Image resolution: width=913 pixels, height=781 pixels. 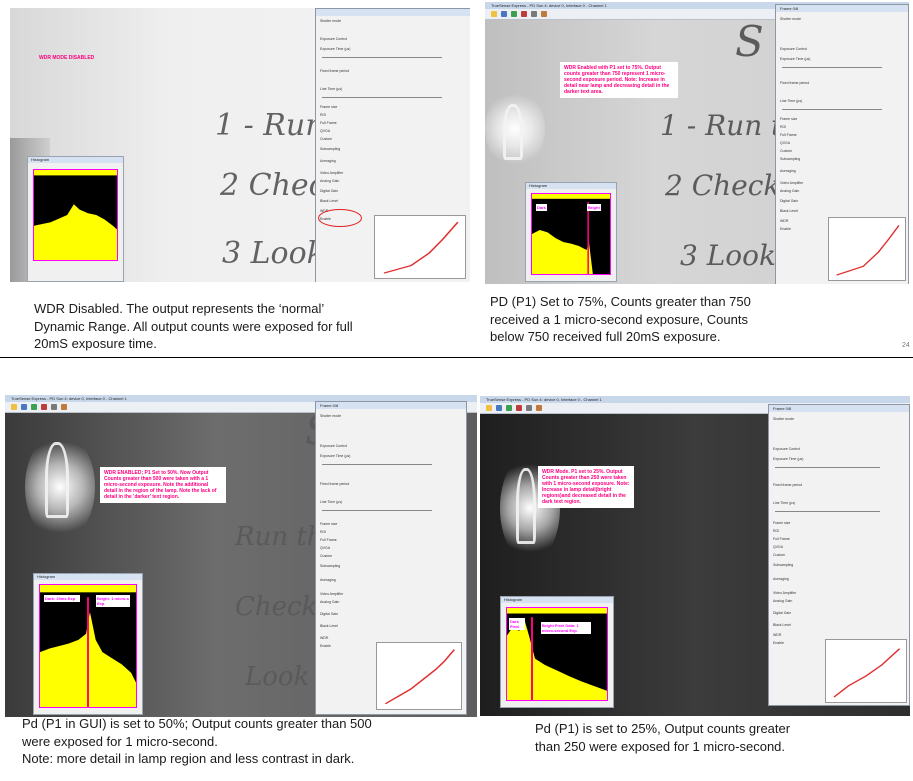 What do you see at coordinates (330, 566) in the screenshot?
I see `gui-row: Subsampling` at bounding box center [330, 566].